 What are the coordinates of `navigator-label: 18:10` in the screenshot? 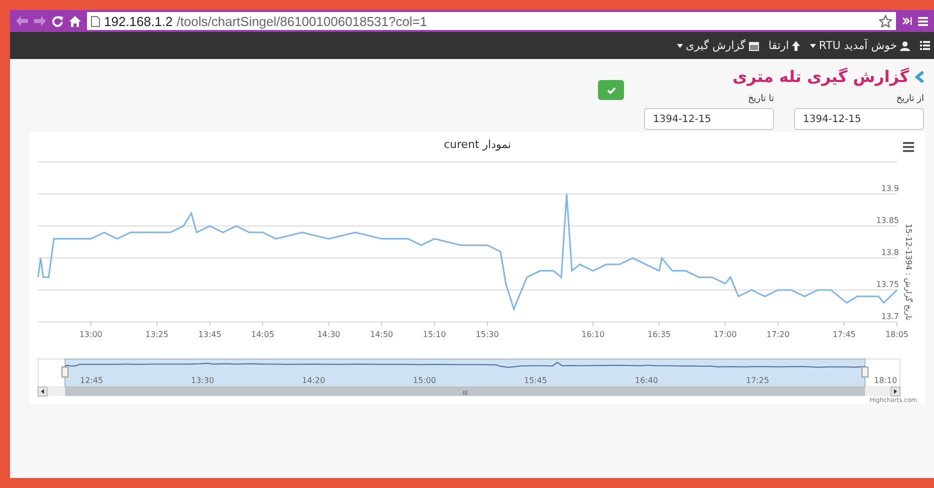 It's located at (886, 380).